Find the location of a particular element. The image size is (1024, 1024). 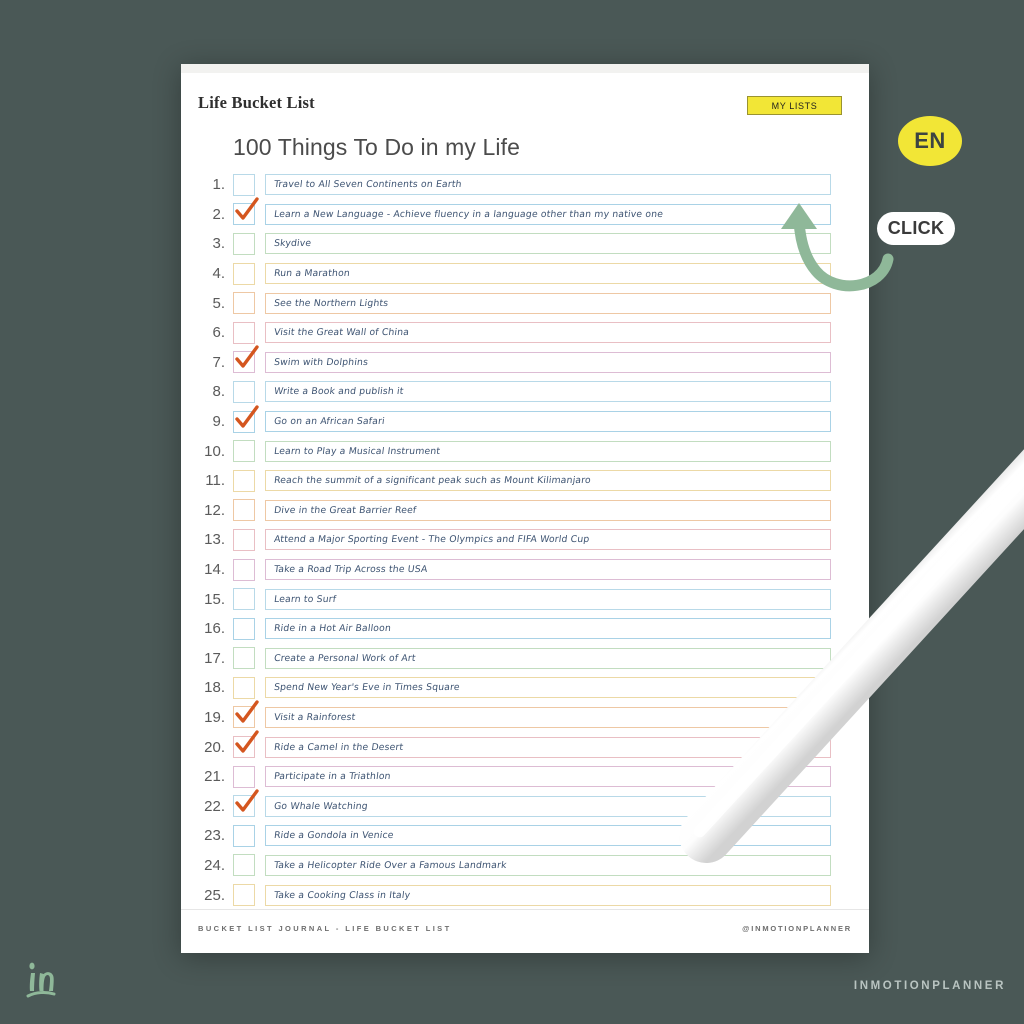

click-arrow-icon is located at coordinates (837, 247).